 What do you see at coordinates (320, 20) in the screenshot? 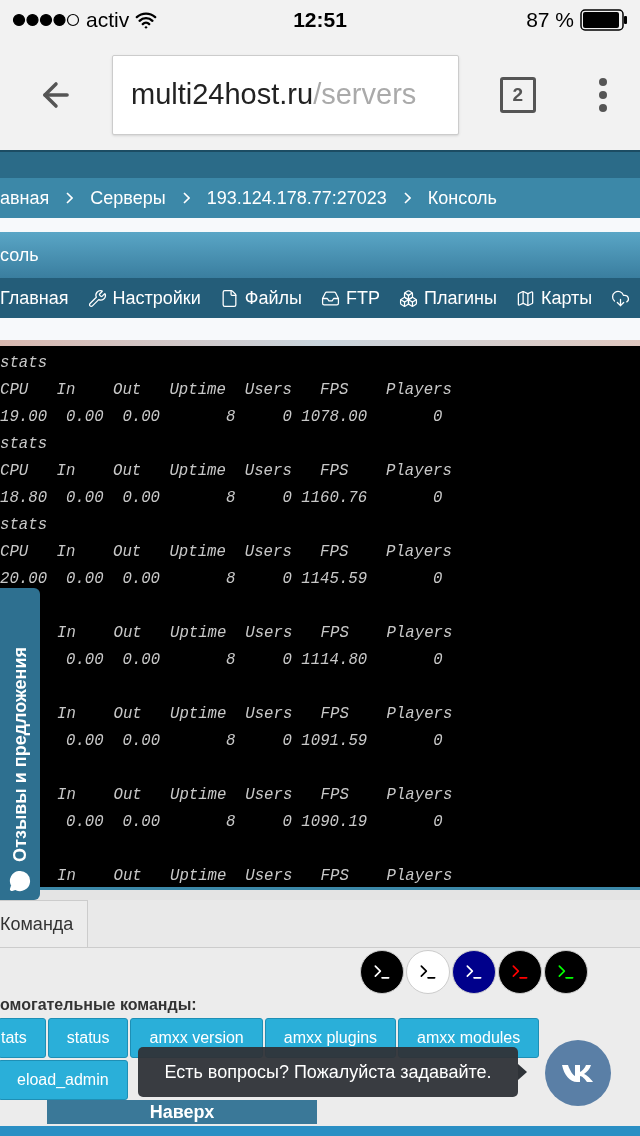
I see `clock: 12:51` at bounding box center [320, 20].